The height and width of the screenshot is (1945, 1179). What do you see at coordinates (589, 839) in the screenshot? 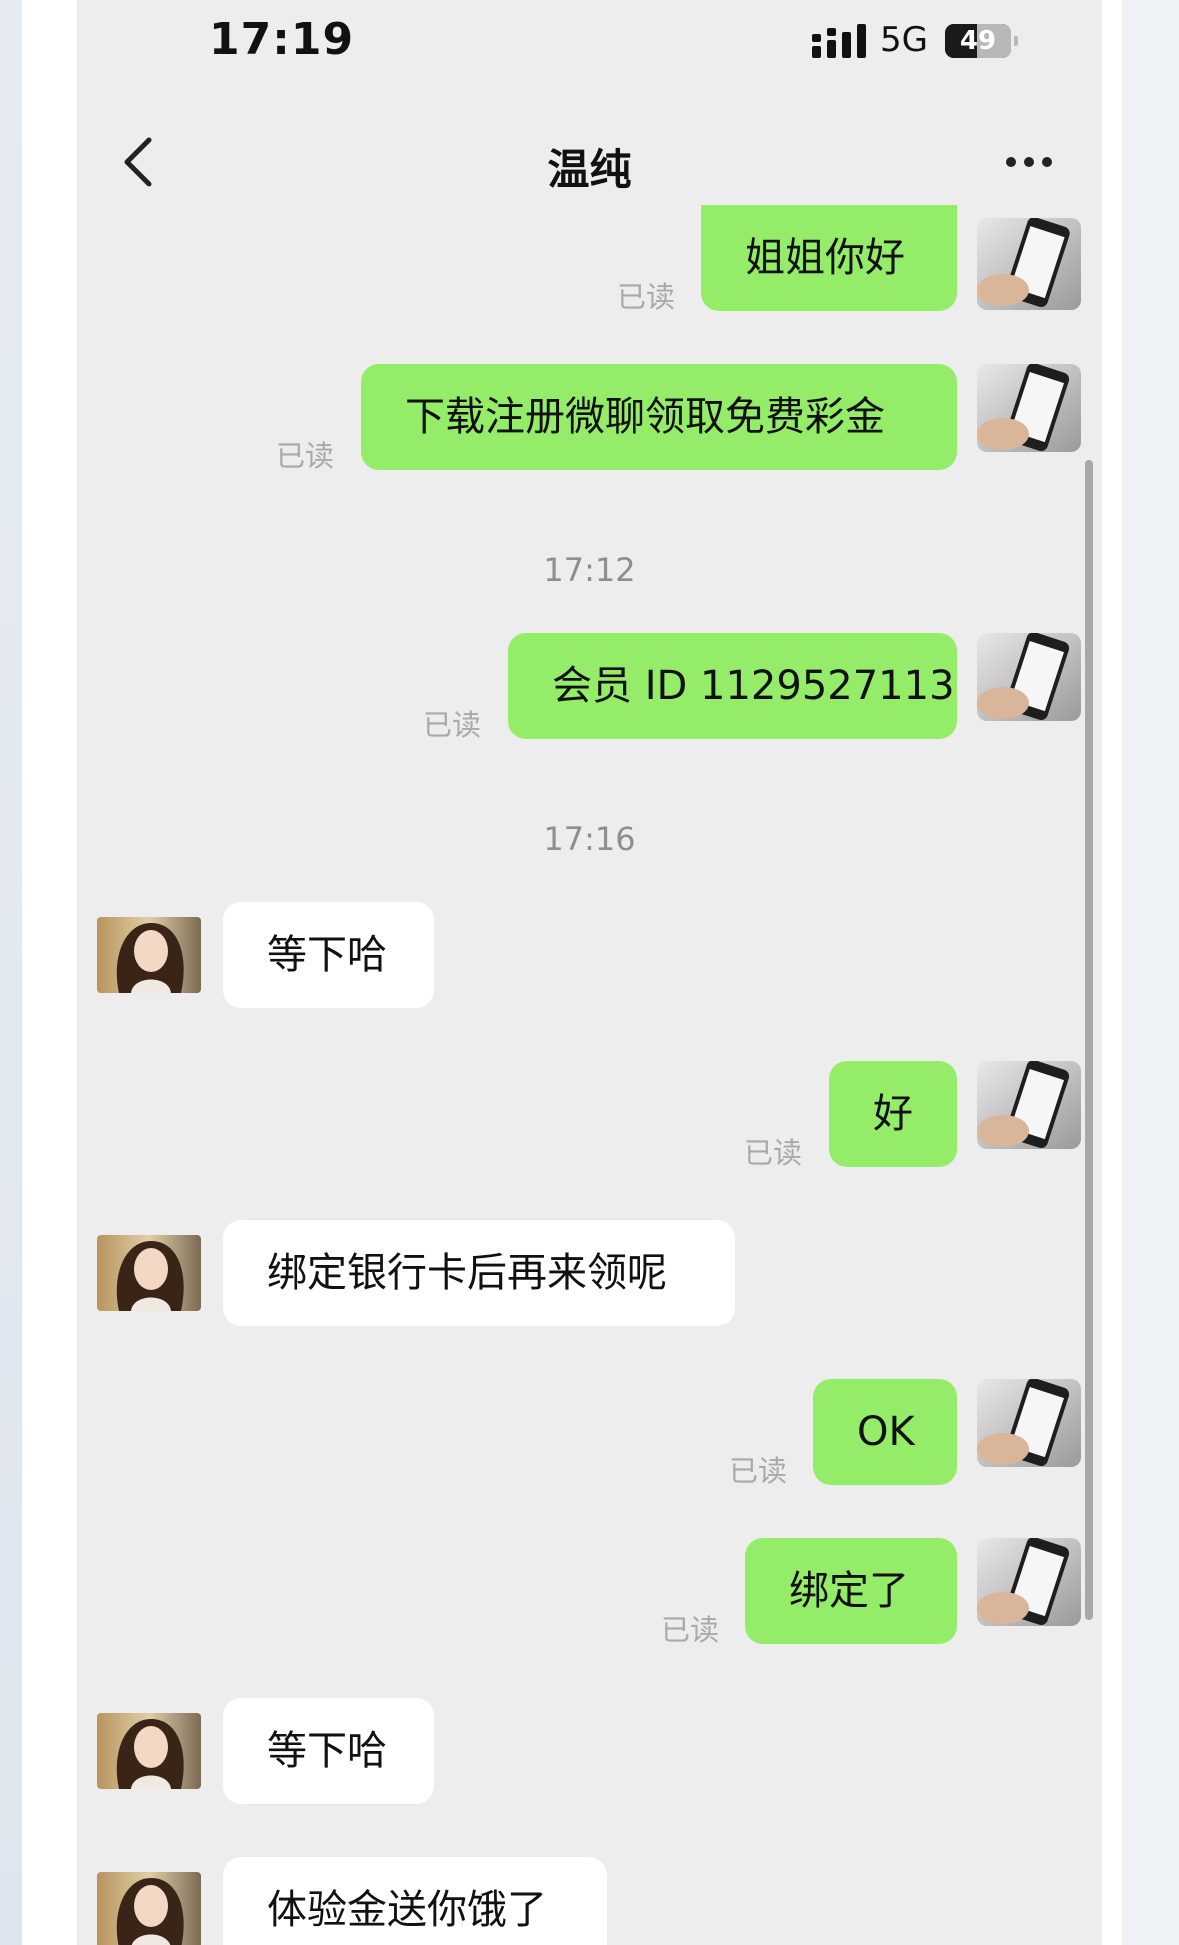
I see `message-timestamp: 17:16` at bounding box center [589, 839].